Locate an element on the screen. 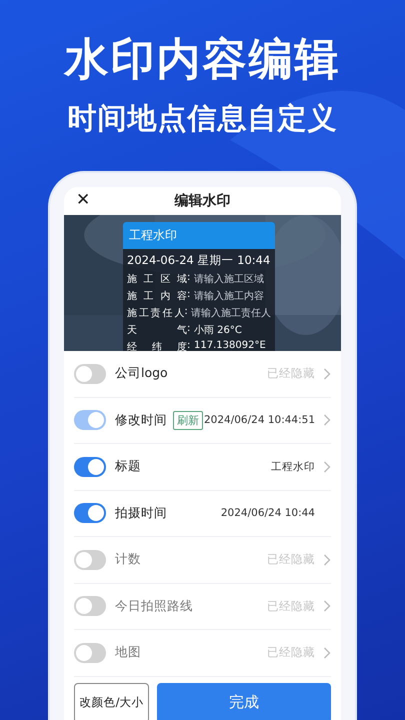 The image size is (405, 720). setting-label: 标题 is located at coordinates (128, 467).